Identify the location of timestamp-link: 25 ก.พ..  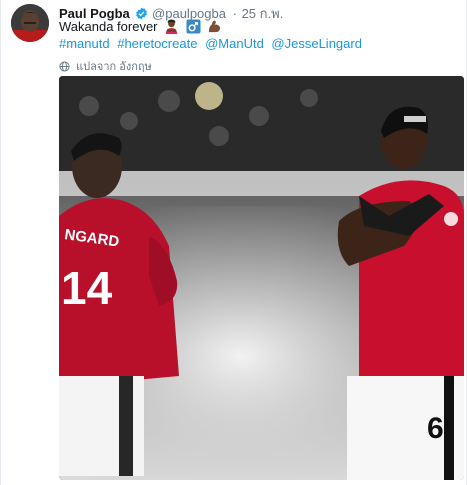
(263, 13).